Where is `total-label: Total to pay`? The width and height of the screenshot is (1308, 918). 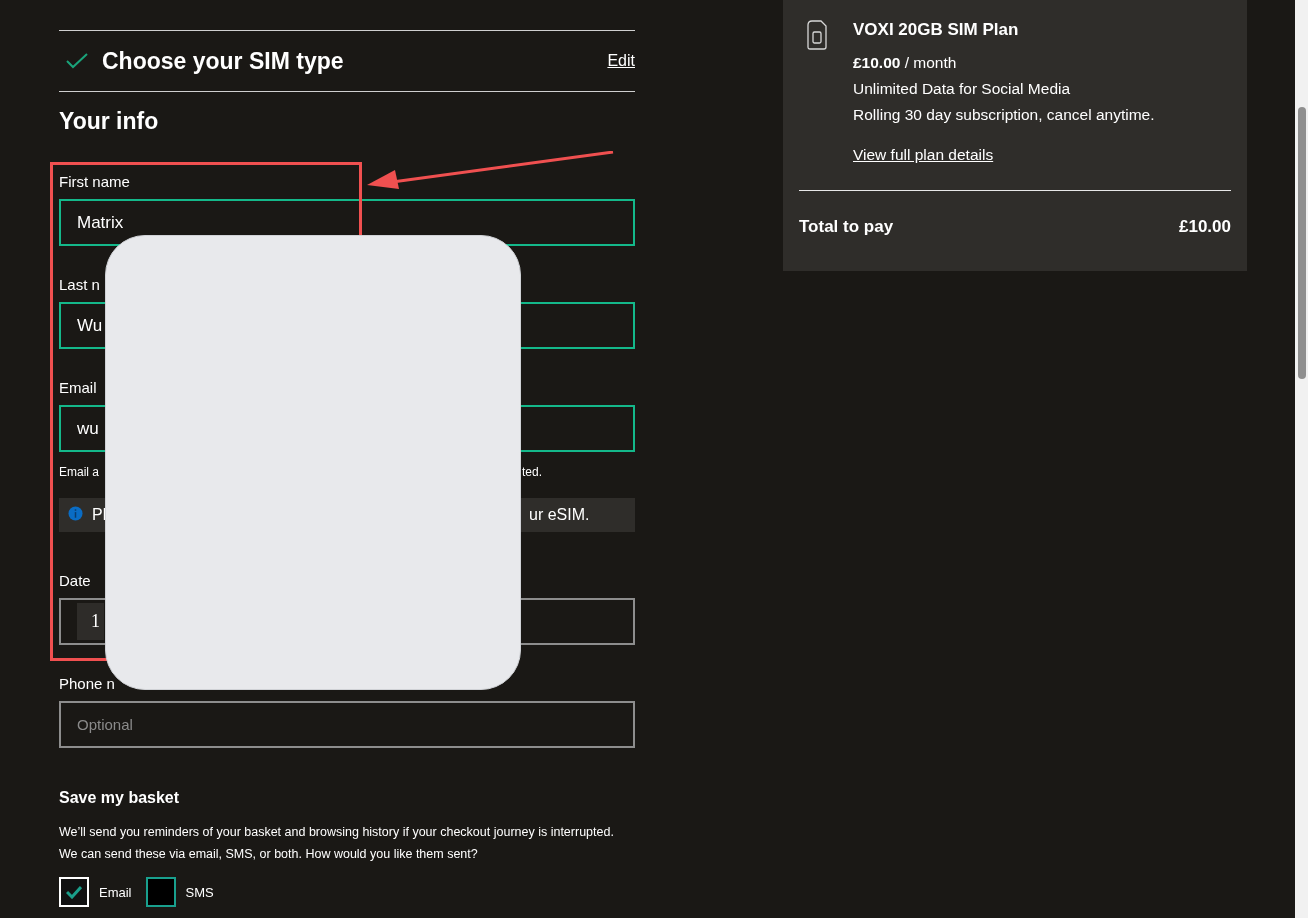 total-label: Total to pay is located at coordinates (846, 227).